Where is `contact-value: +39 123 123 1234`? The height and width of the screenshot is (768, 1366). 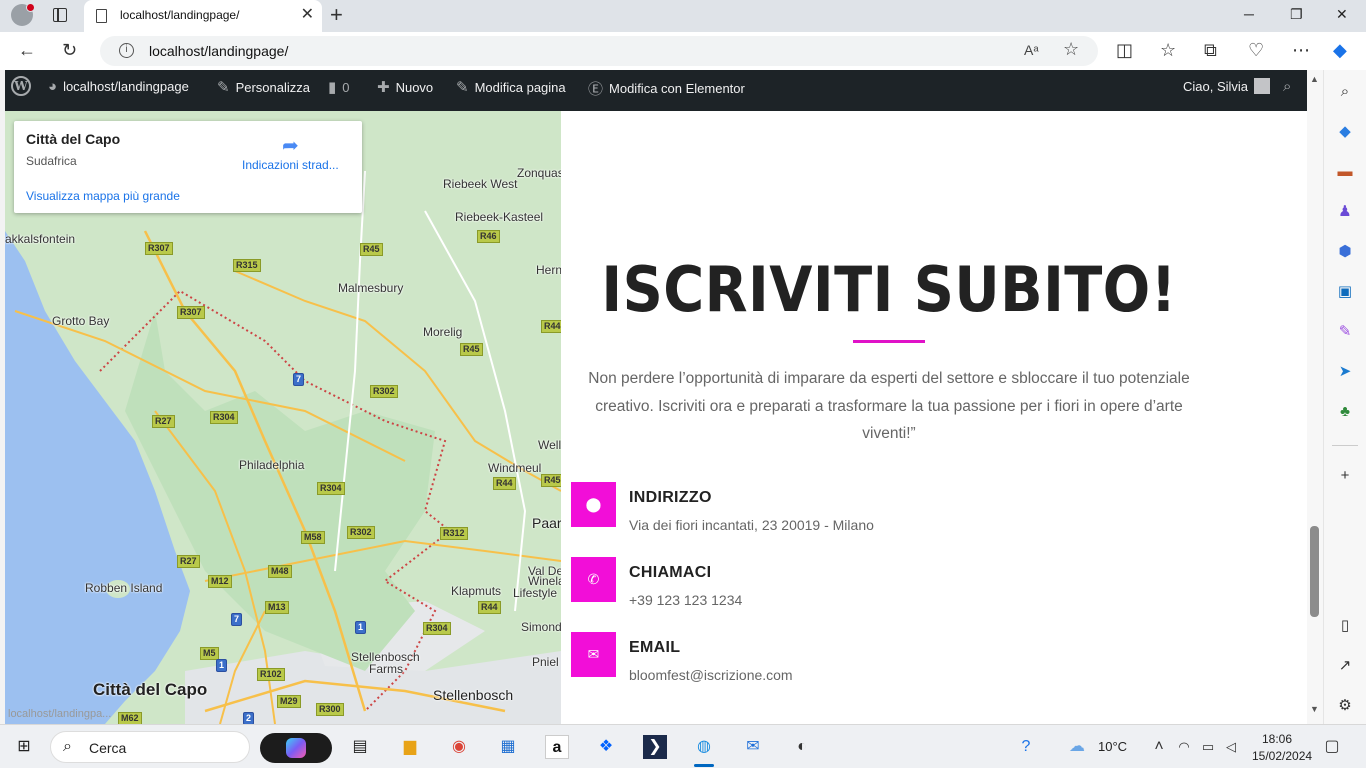 contact-value: +39 123 123 1234 is located at coordinates (685, 600).